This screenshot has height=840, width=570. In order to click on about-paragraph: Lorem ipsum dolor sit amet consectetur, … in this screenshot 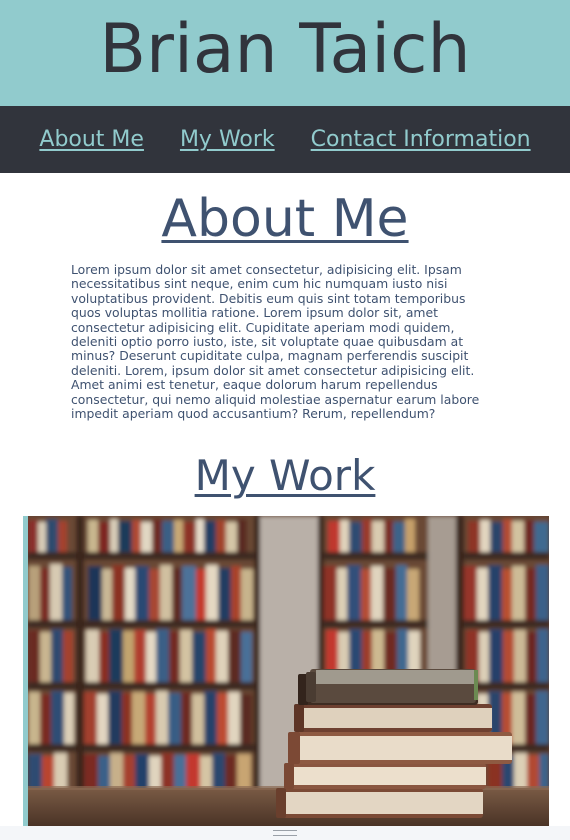, I will do `click(275, 342)`.